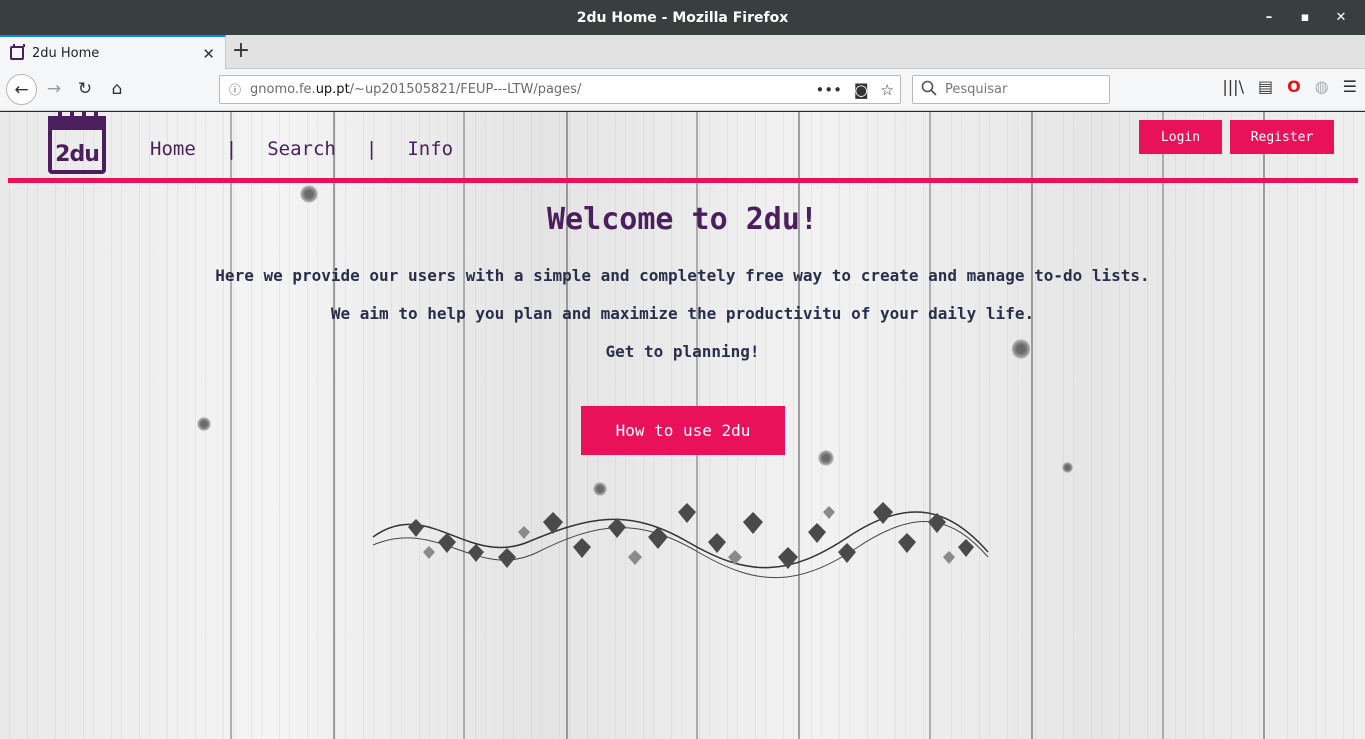 The height and width of the screenshot is (739, 1365). Describe the element at coordinates (1282, 137) in the screenshot. I see `register-button: Register` at that location.